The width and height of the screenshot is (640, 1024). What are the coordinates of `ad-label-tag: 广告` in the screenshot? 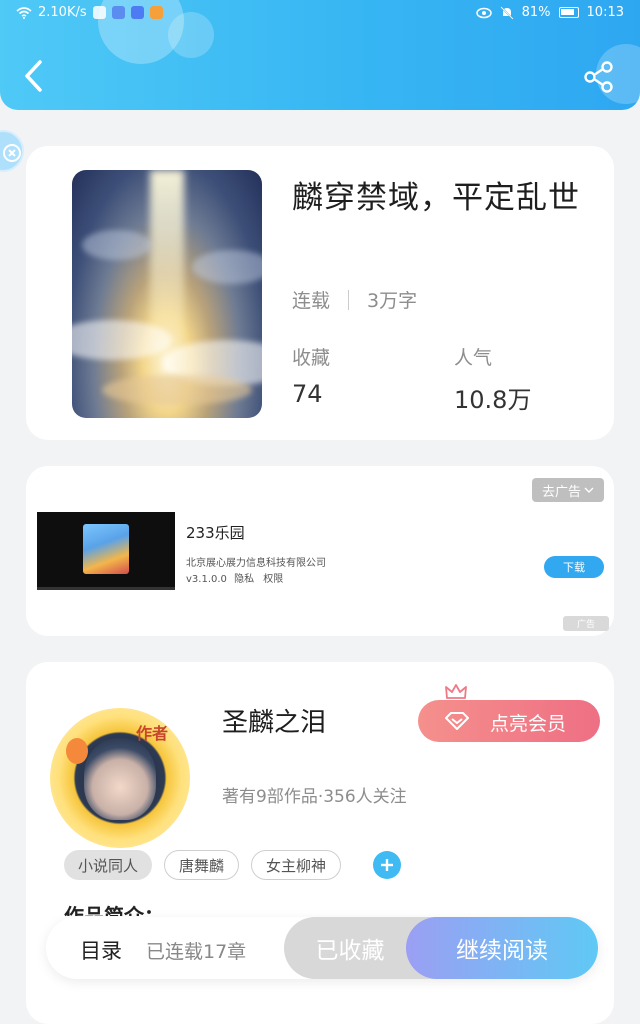 It's located at (586, 623).